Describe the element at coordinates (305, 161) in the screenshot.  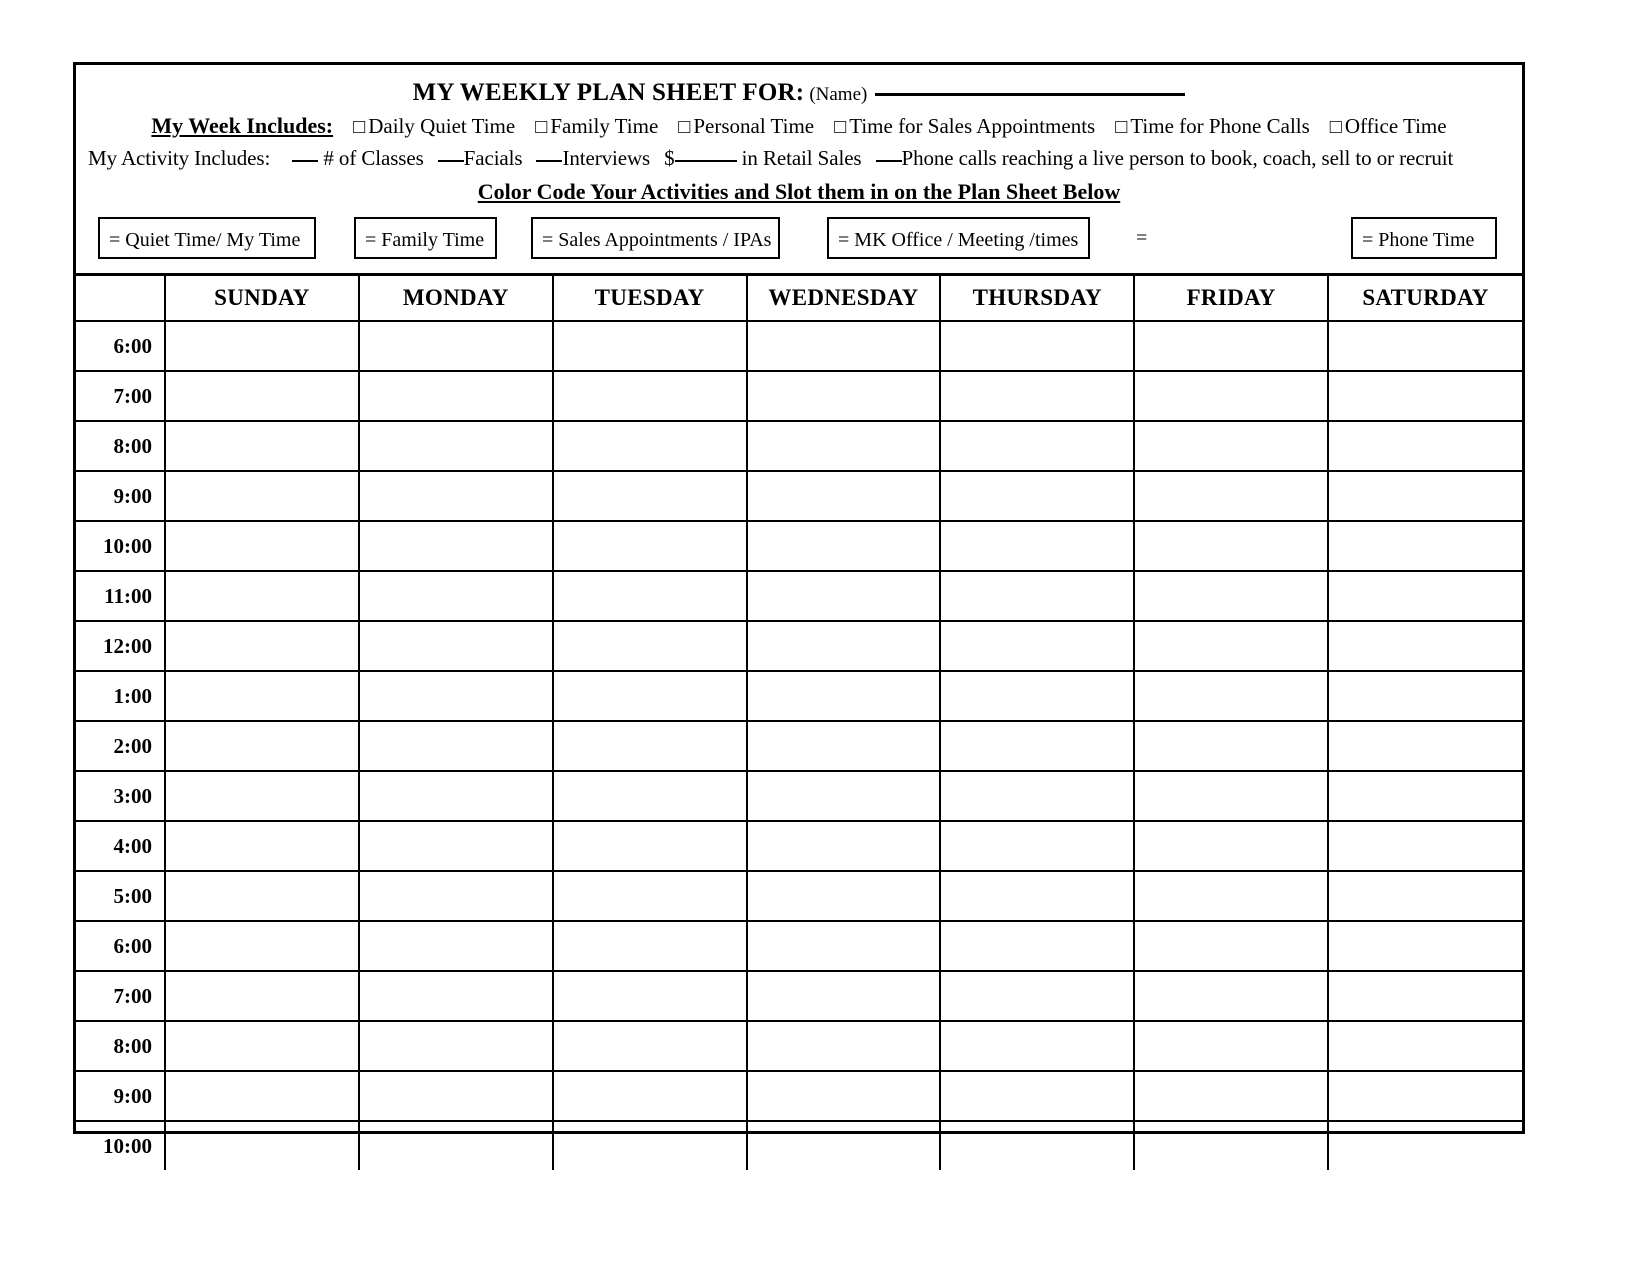
I see `classes-blank-field` at that location.